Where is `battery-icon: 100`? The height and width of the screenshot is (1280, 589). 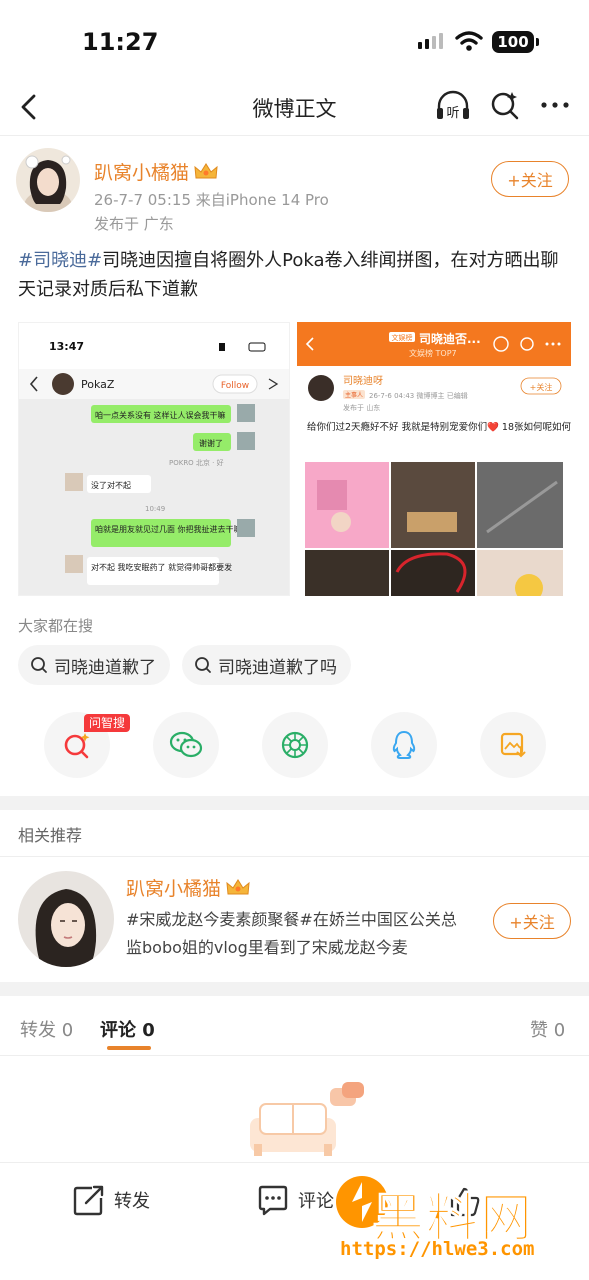 battery-icon: 100 is located at coordinates (513, 42).